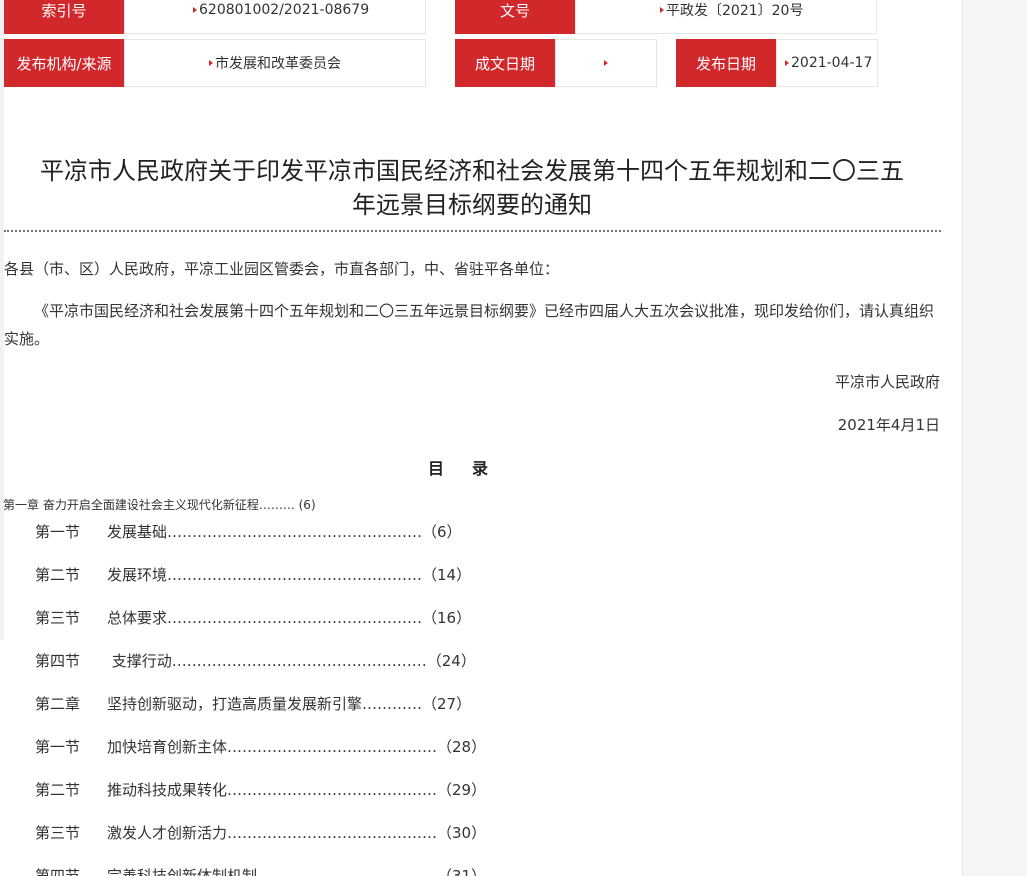 This screenshot has width=1027, height=876. I want to click on toc-row-text: 支撑行动……………………………………………（24）, so click(291, 661).